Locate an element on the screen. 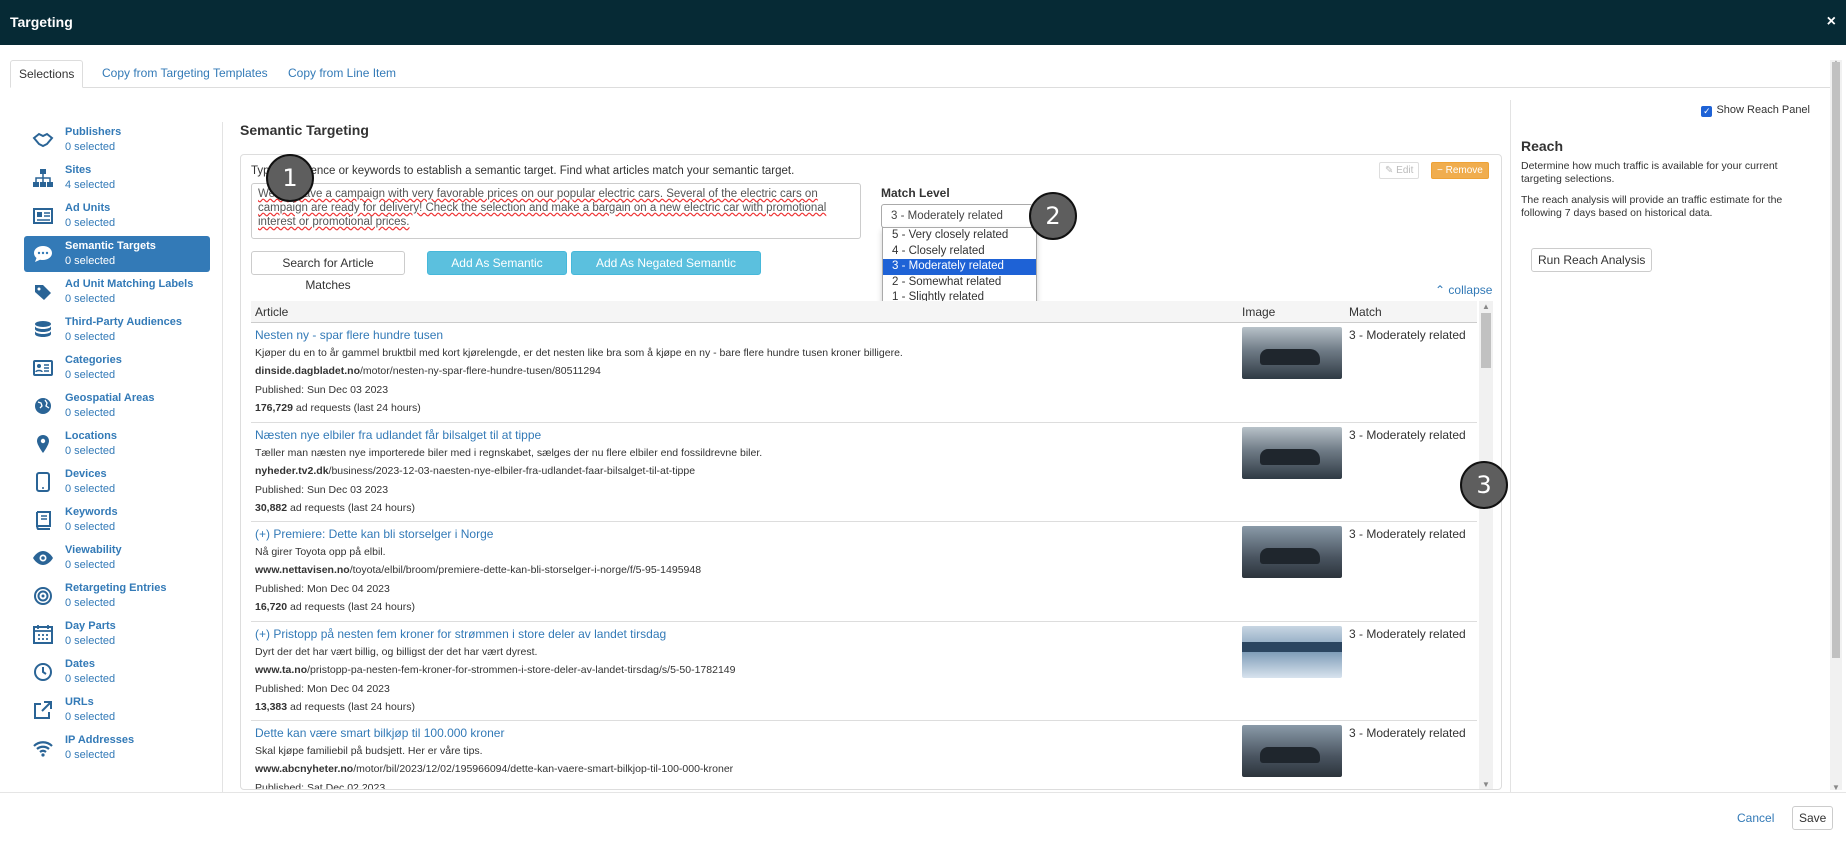  article-description: Nå girer Toyota opp på elbil. is located at coordinates (320, 552).